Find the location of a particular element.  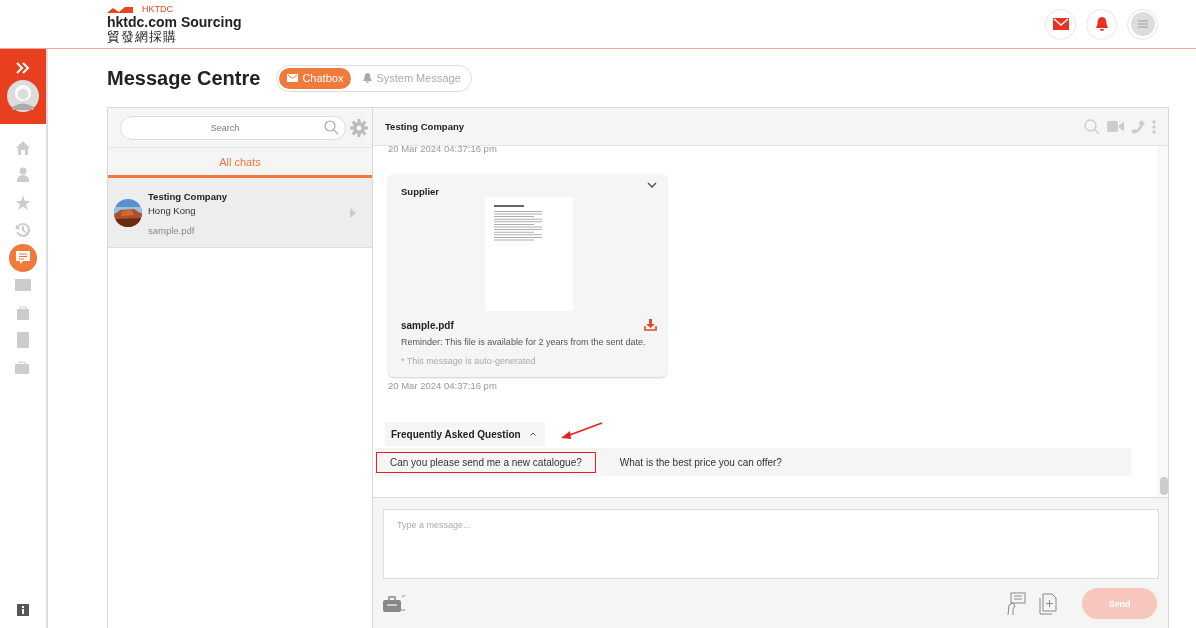

chevron-down-icon is located at coordinates (652, 185).